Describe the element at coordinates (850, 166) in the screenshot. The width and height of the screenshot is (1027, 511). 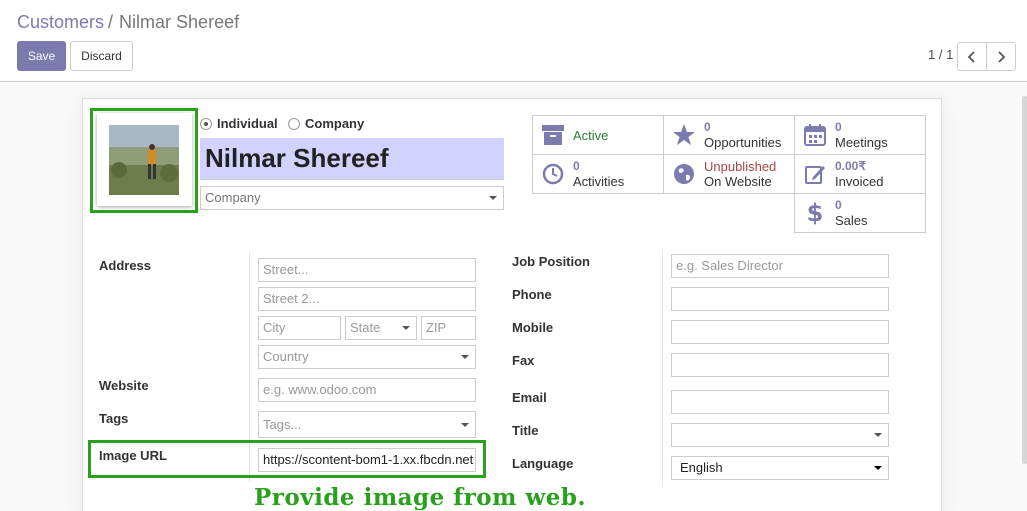
I see `invoiced-amount: 0.00₹` at that location.